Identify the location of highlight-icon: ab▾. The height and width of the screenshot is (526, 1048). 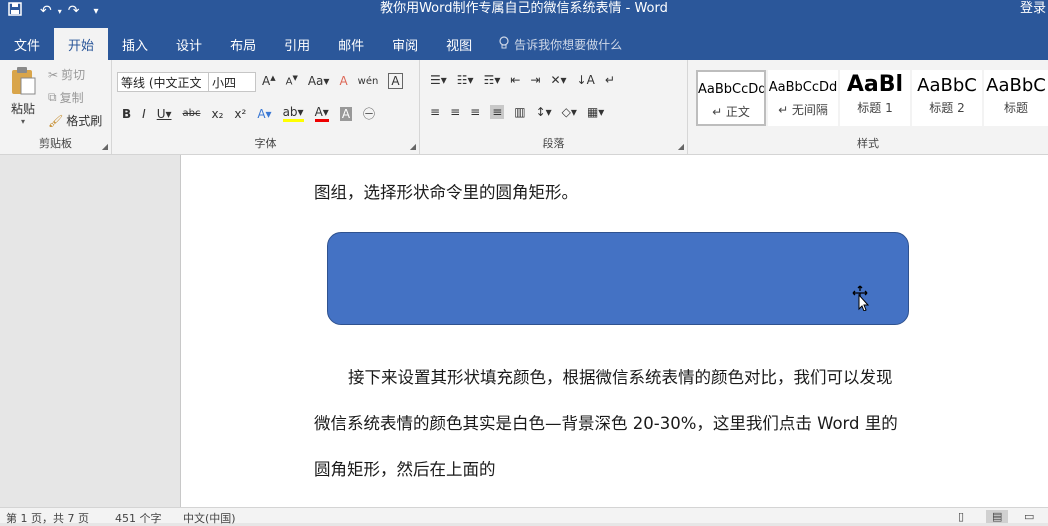
(293, 113).